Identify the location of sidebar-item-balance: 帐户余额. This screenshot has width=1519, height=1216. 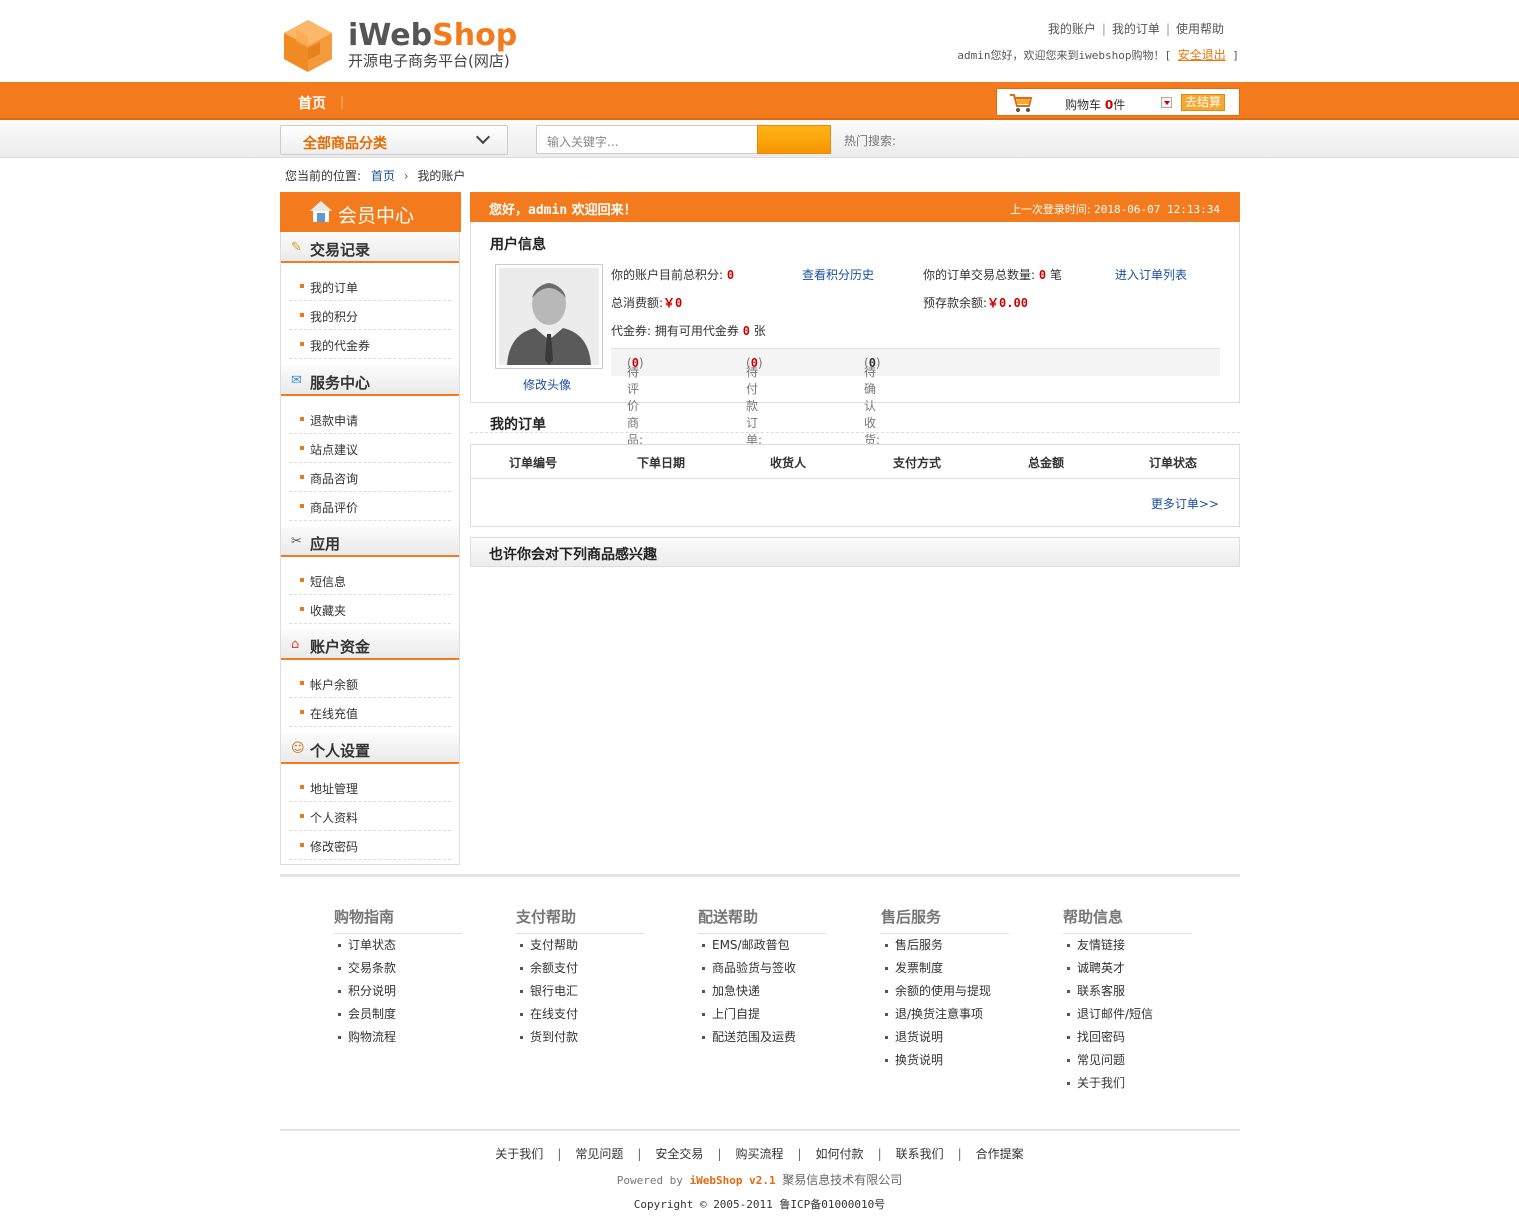
(370, 683).